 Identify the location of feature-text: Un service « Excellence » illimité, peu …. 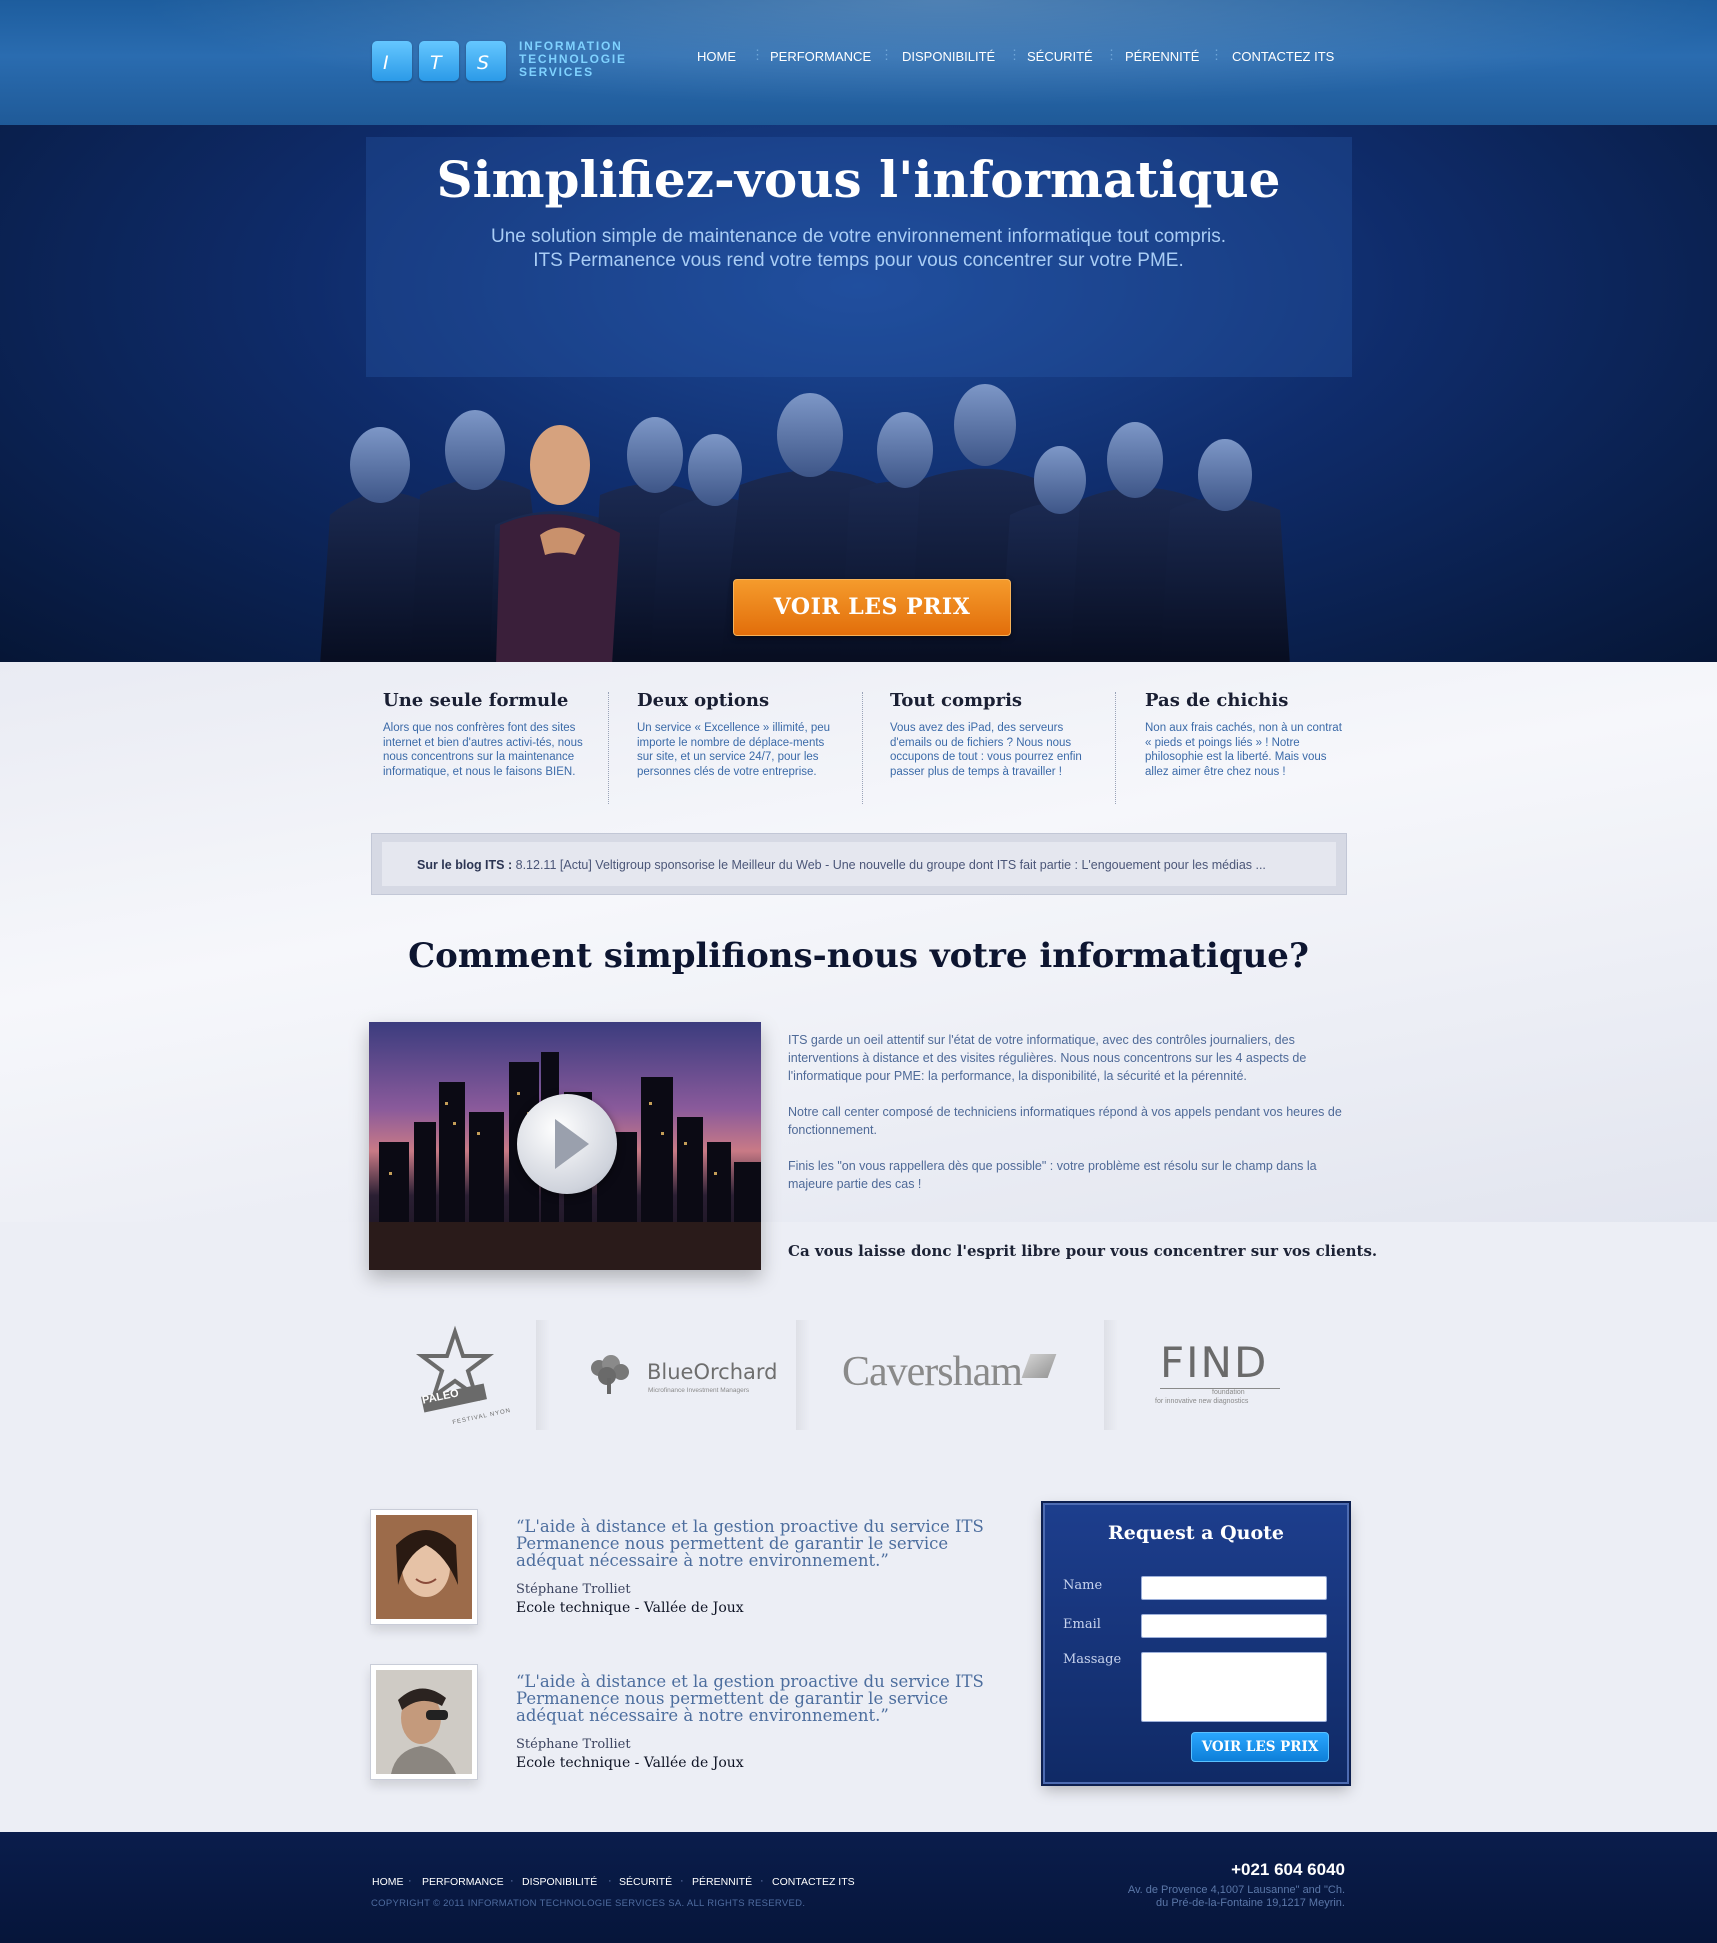
(734, 750).